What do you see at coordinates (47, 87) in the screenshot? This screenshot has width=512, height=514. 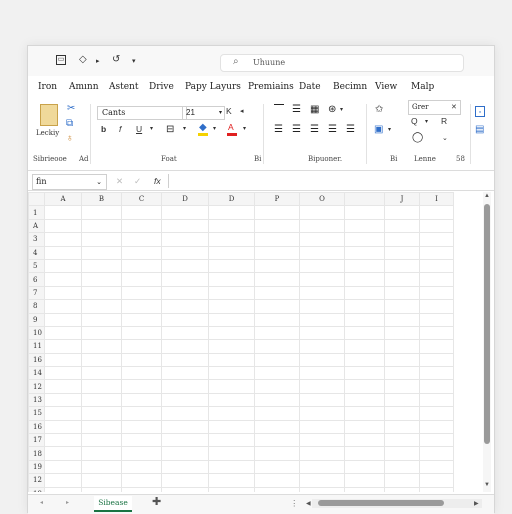 I see `tab-home: Iron` at bounding box center [47, 87].